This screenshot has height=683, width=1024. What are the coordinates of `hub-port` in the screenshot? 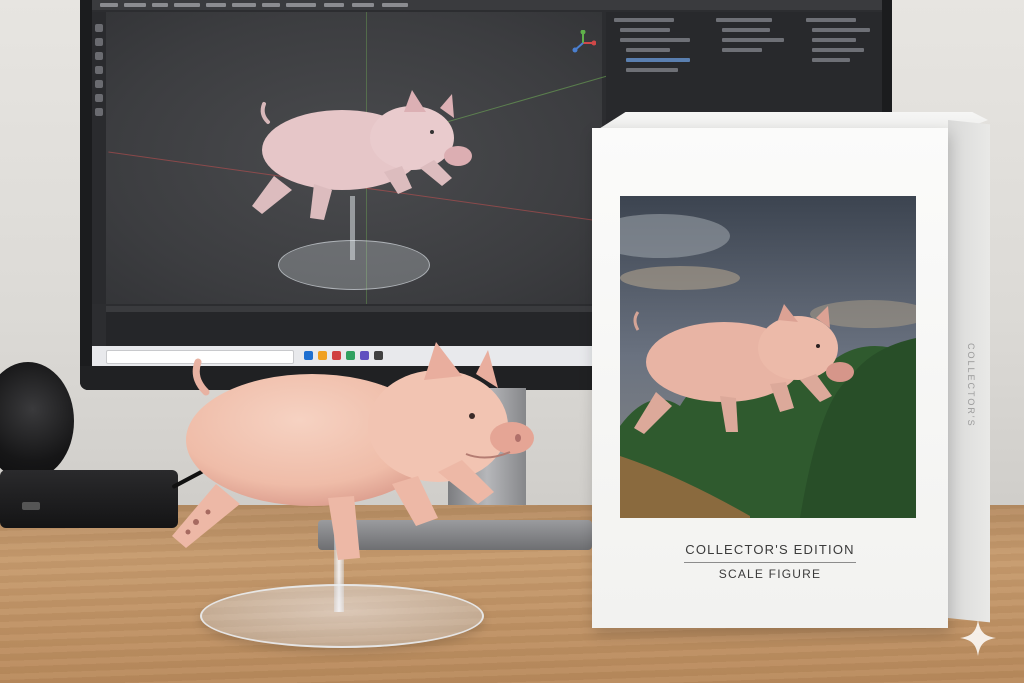 It's located at (31, 506).